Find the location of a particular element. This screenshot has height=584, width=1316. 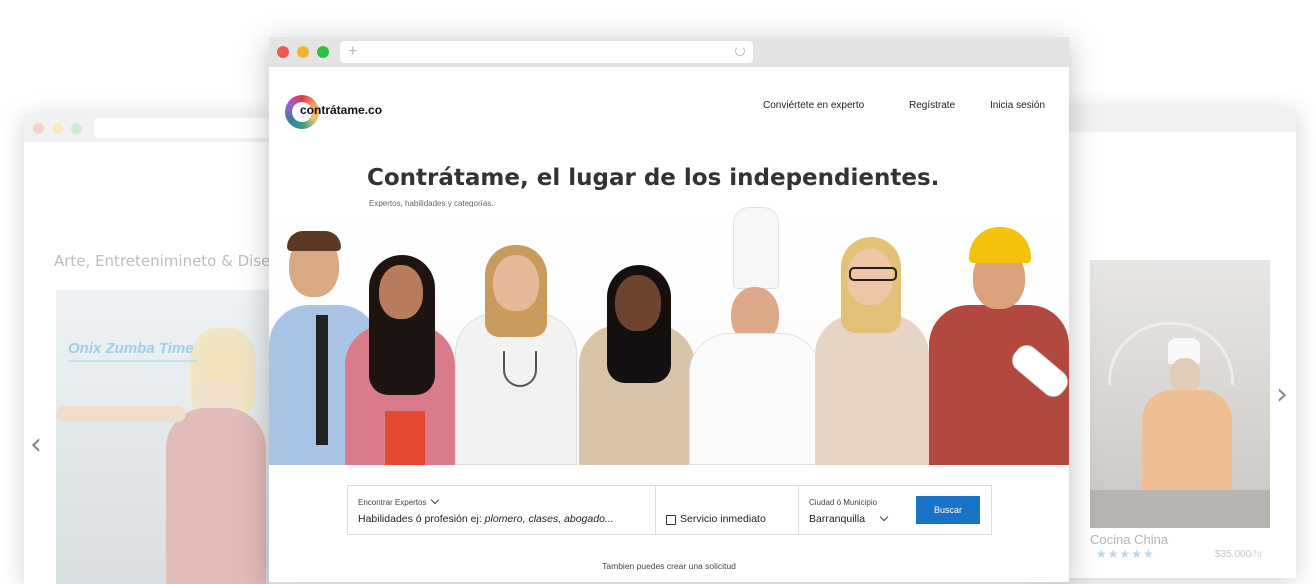

price-value: $35.000 is located at coordinates (1233, 554).